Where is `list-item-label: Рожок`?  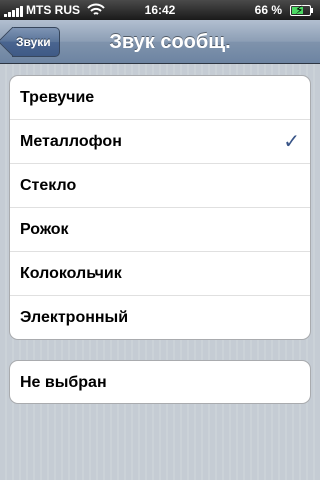 list-item-label: Рожок is located at coordinates (44, 229).